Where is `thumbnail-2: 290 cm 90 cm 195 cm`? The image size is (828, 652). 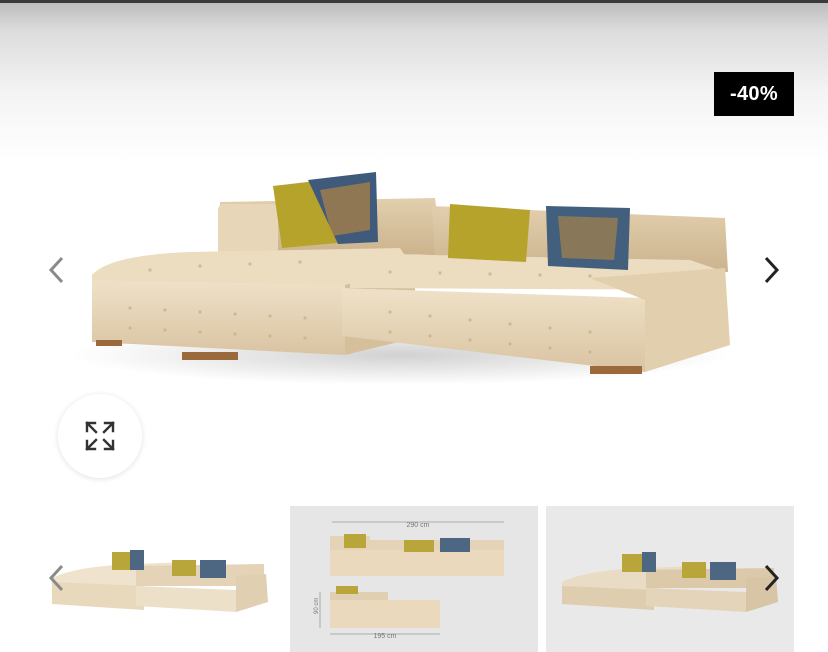
thumbnail-2: 290 cm 90 cm 195 cm is located at coordinates (414, 579).